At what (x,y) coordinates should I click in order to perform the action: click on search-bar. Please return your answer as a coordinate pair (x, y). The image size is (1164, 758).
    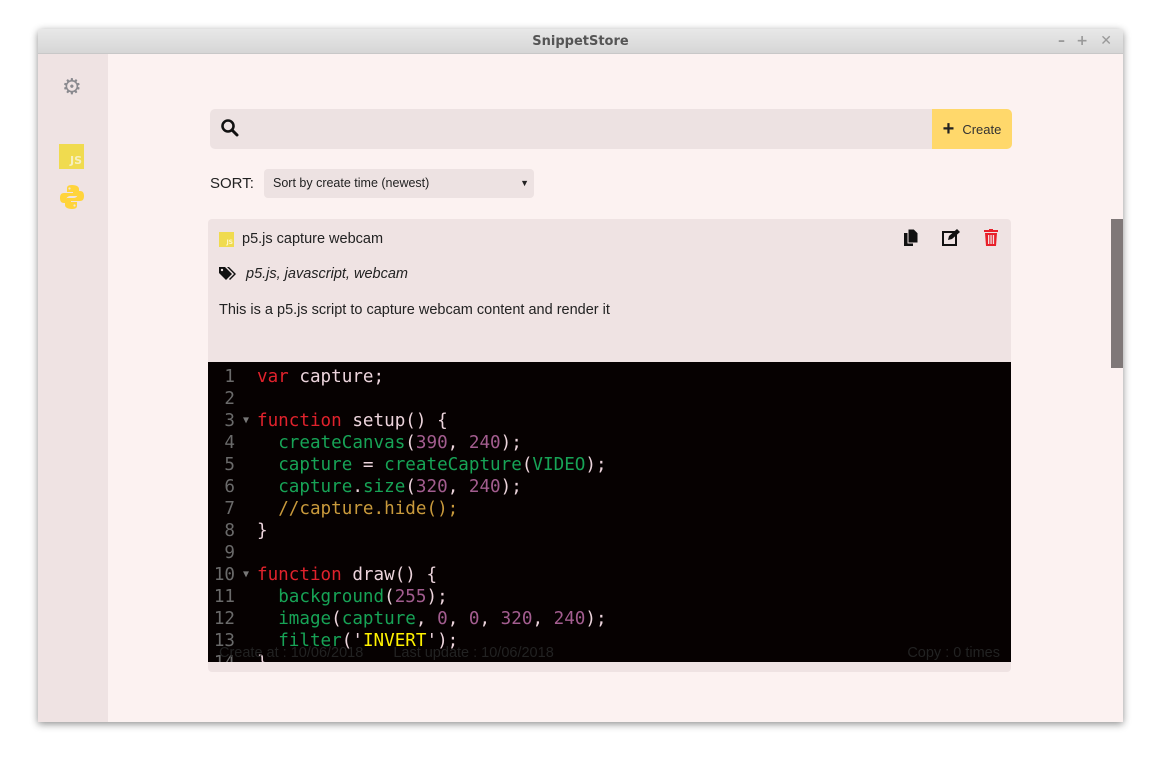
    Looking at the image, I should click on (571, 129).